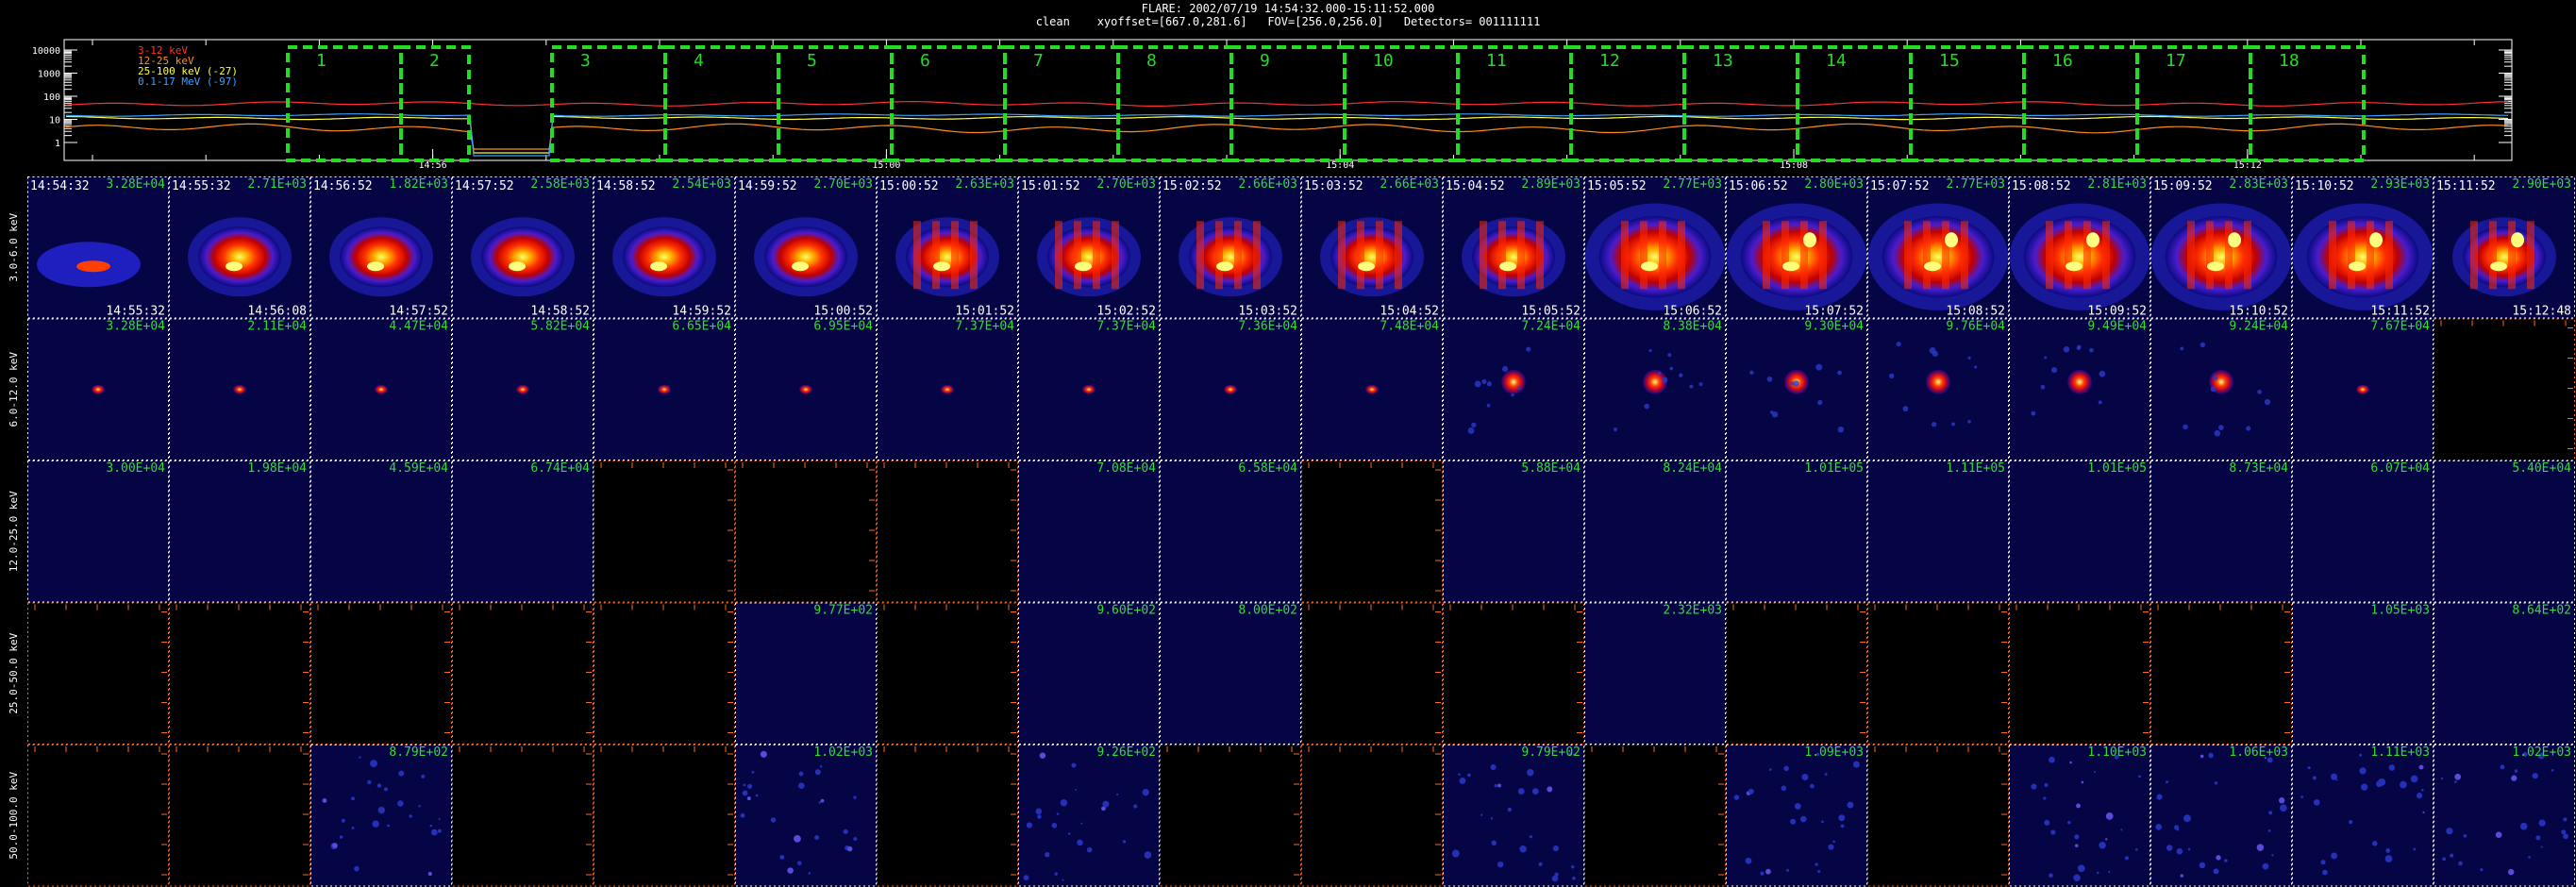  What do you see at coordinates (2079, 381) in the screenshot?
I see `point-source` at bounding box center [2079, 381].